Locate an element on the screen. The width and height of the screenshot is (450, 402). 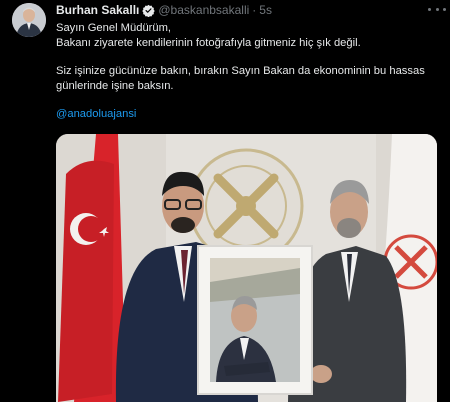
tweet-line: günlerinde işine baksın. is located at coordinates (115, 86).